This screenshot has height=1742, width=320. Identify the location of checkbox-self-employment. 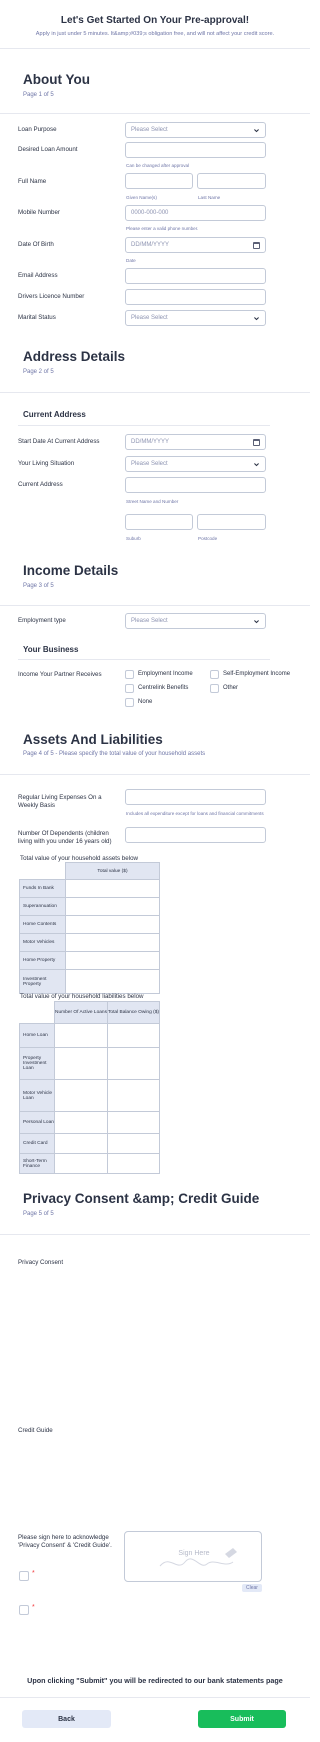
(214, 674).